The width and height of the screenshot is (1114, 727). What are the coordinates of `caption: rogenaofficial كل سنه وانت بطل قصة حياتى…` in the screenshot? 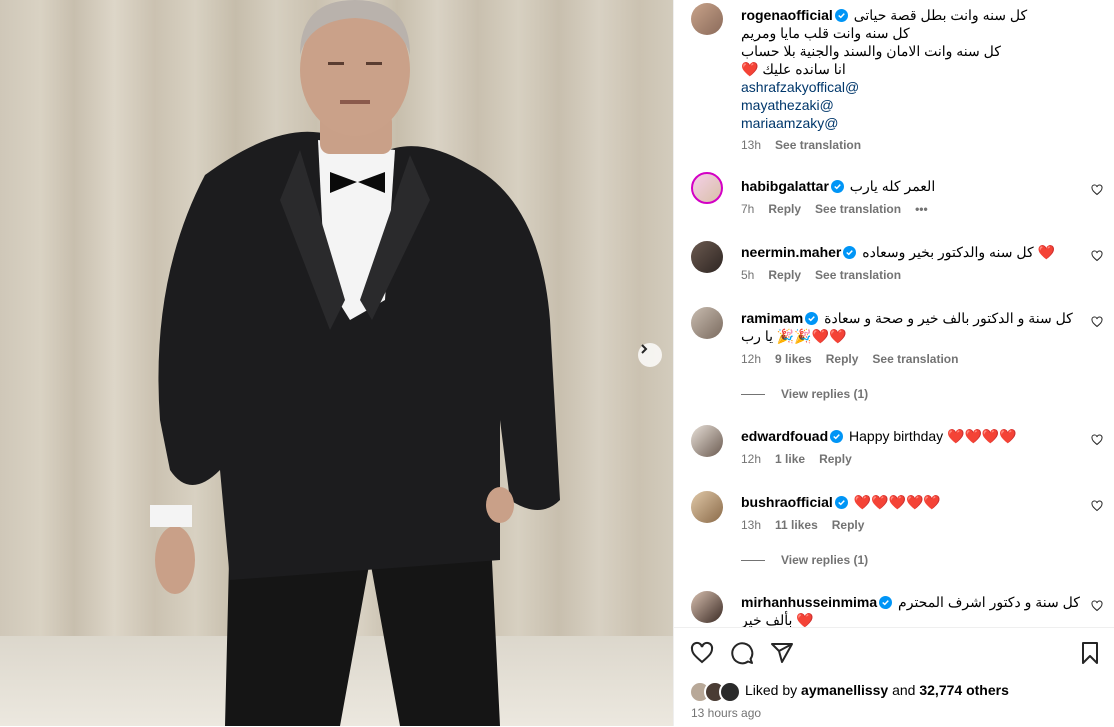 It's located at (916, 69).